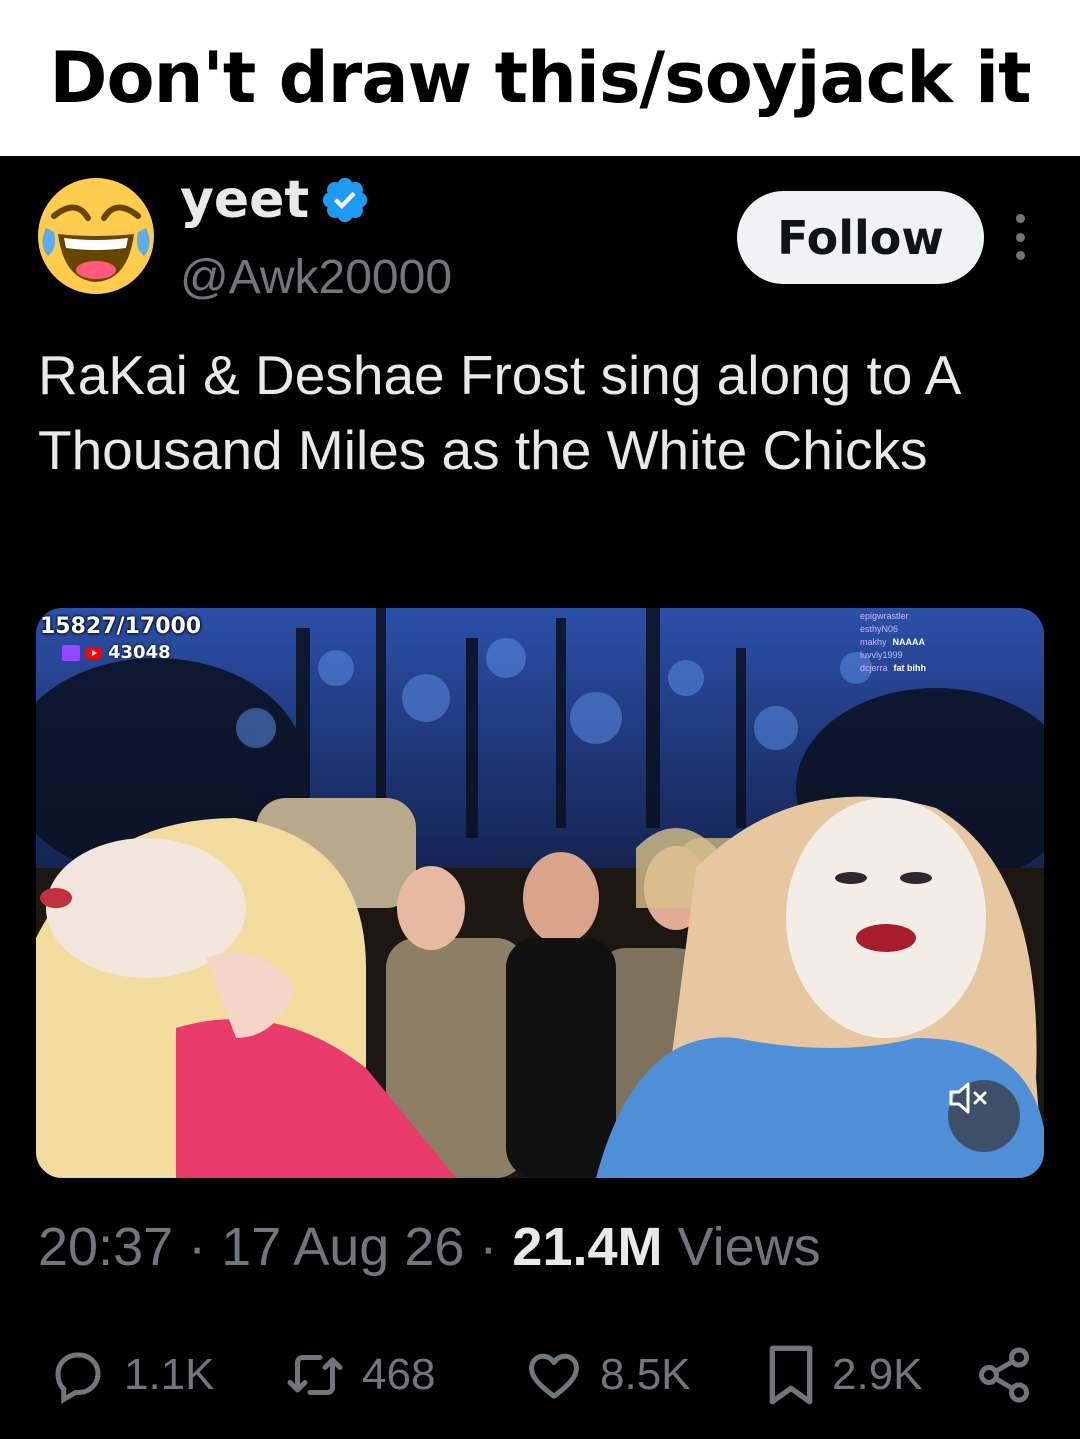  Describe the element at coordinates (645, 1374) in the screenshot. I see `like-count: 8.5K` at that location.